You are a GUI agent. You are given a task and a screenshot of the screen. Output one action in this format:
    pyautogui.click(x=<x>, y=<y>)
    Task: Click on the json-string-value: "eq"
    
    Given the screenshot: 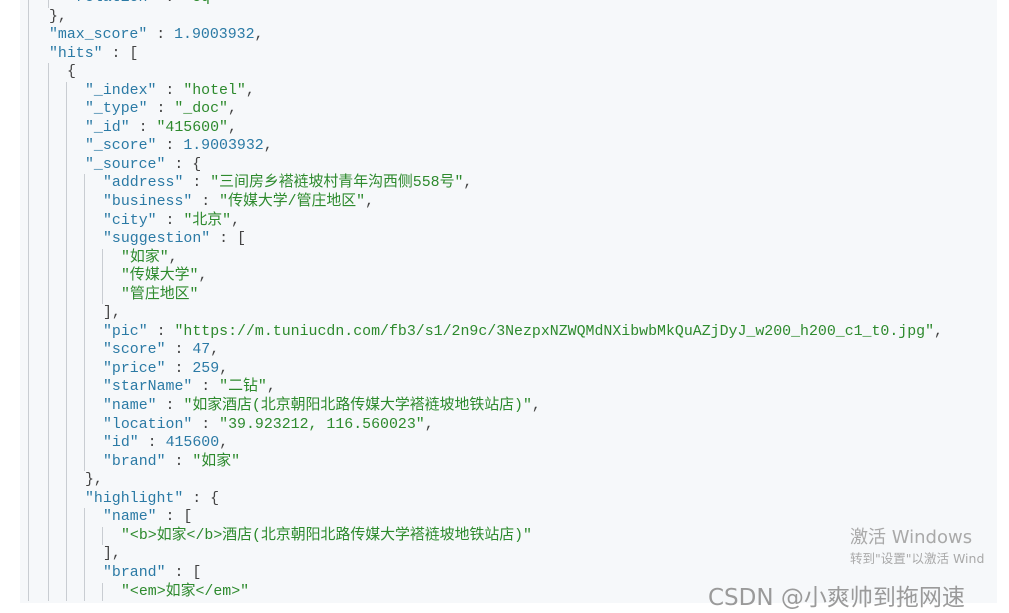 What is the action you would take?
    pyautogui.click(x=201, y=3)
    